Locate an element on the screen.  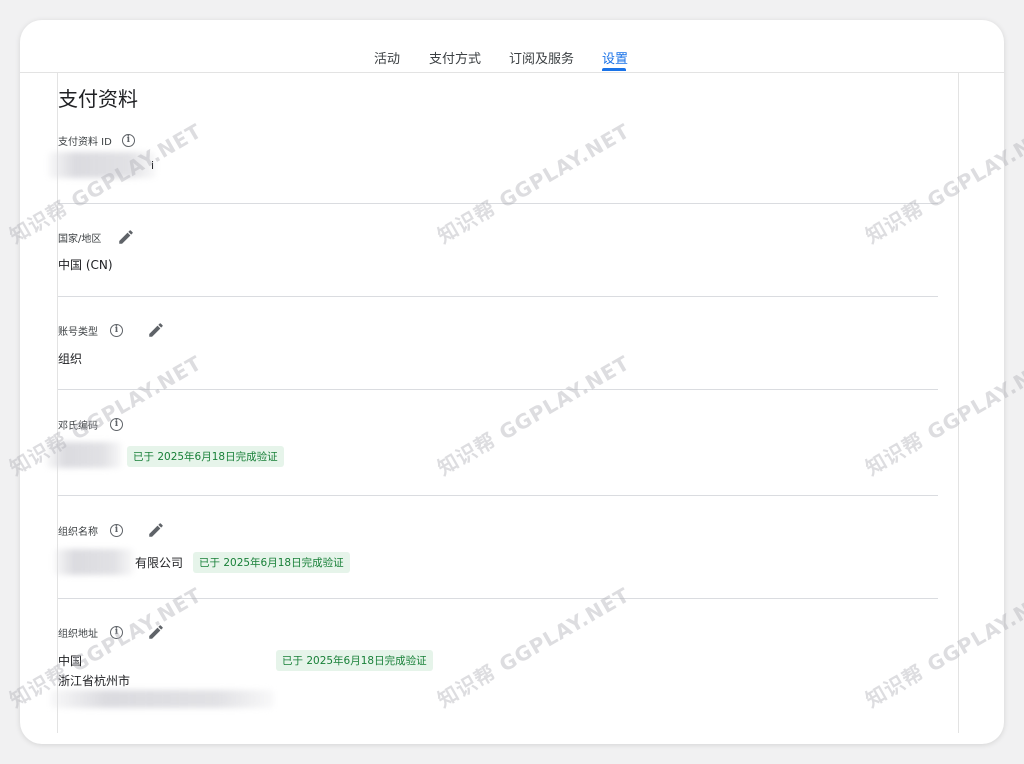
content-right-border is located at coordinates (958, 403).